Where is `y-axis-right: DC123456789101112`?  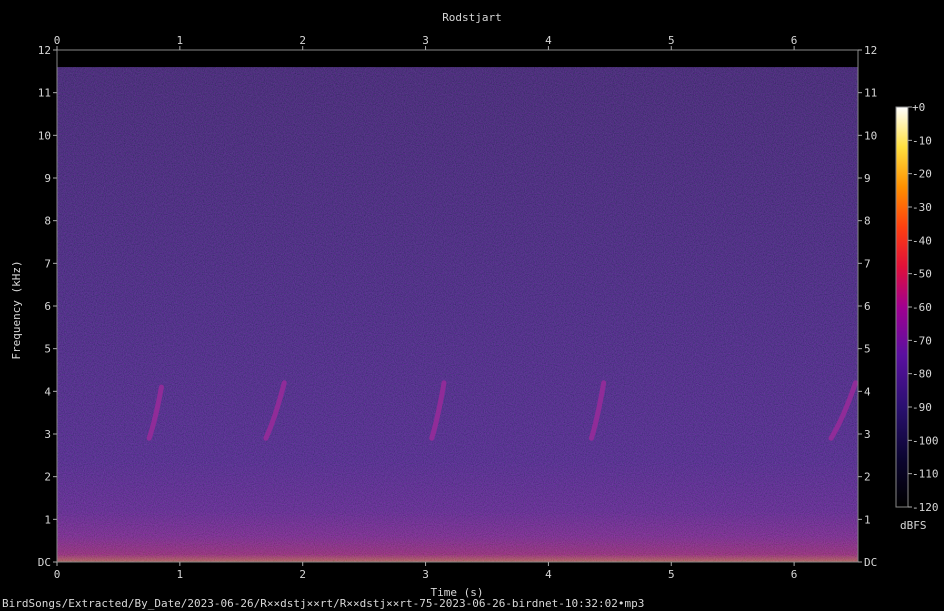
y-axis-right: DC123456789101112 is located at coordinates (867, 306).